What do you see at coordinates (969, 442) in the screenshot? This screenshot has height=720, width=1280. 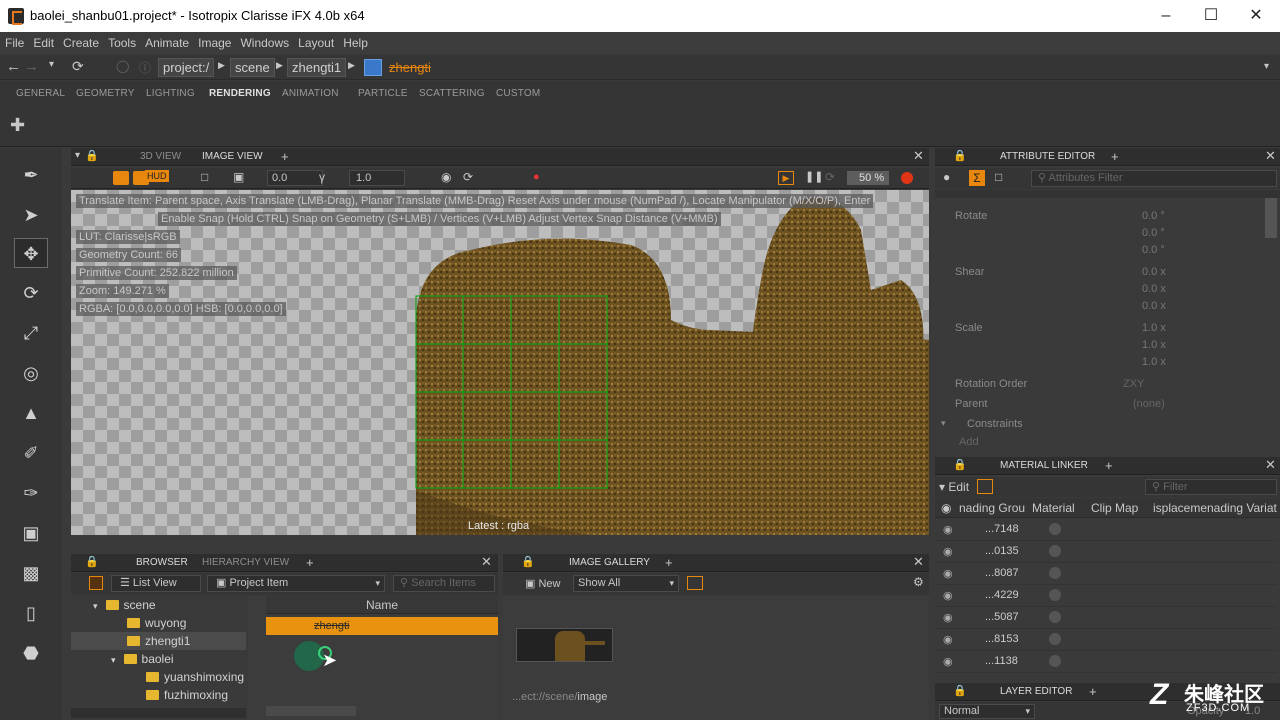 I see `add-constraint-field: Add` at bounding box center [969, 442].